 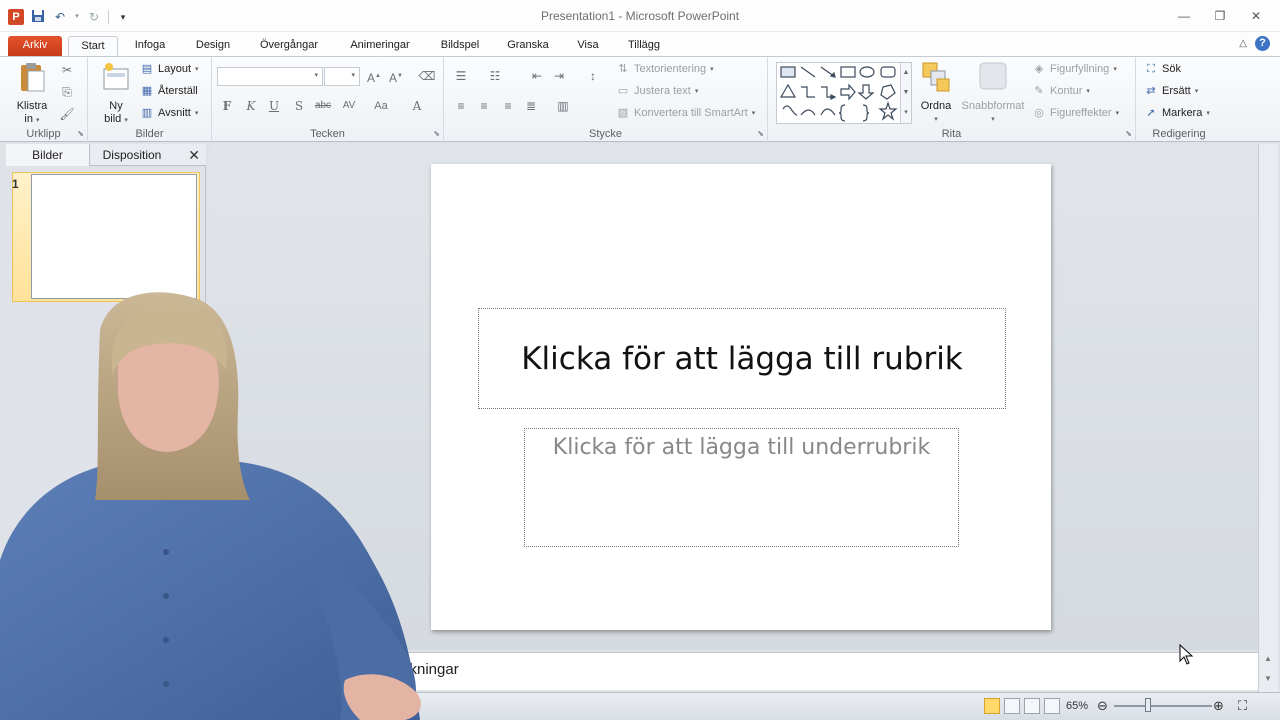 I want to click on zoom-out-icon: ⊖, so click(x=1102, y=706).